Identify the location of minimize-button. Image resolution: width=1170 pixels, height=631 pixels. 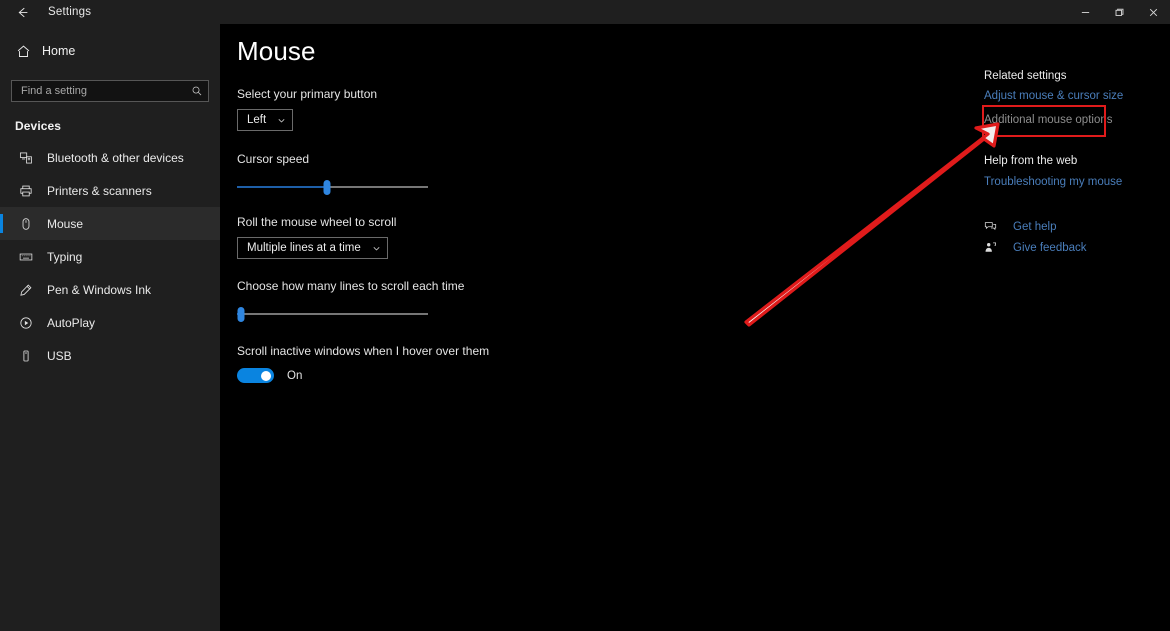
(1085, 12).